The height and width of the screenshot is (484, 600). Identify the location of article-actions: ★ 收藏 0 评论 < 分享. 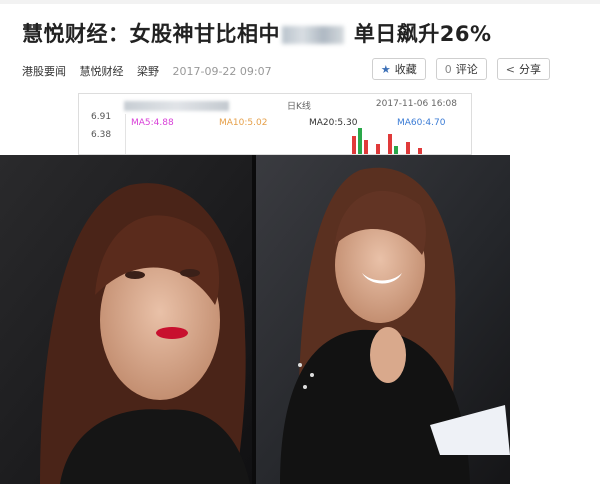
(460, 69).